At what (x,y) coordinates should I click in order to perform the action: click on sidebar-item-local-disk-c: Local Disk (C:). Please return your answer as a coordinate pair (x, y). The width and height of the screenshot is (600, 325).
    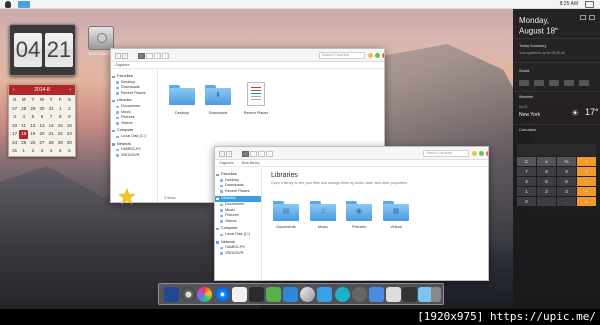
    Looking at the image, I should click on (238, 235).